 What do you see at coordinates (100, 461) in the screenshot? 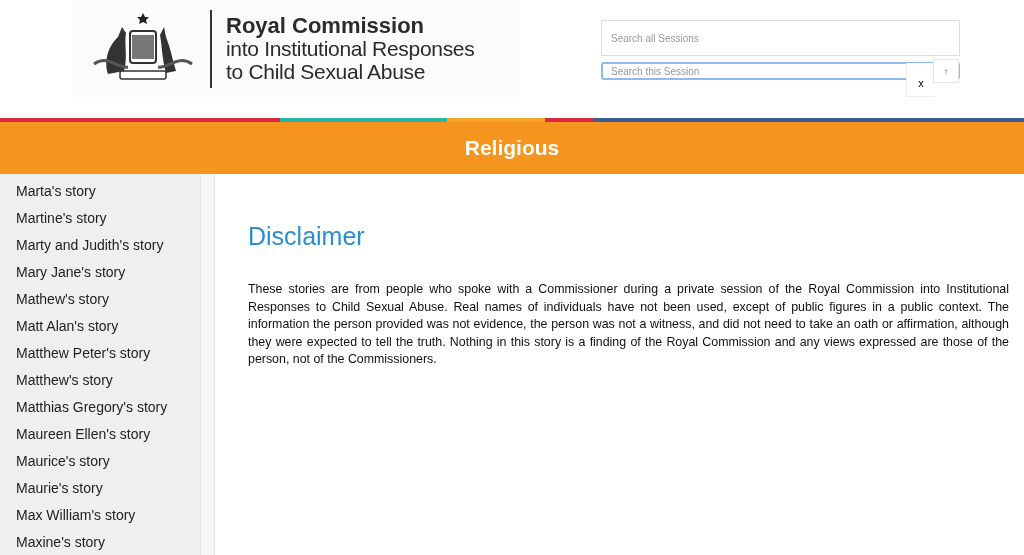
I see `story-link: Maurice's story` at bounding box center [100, 461].